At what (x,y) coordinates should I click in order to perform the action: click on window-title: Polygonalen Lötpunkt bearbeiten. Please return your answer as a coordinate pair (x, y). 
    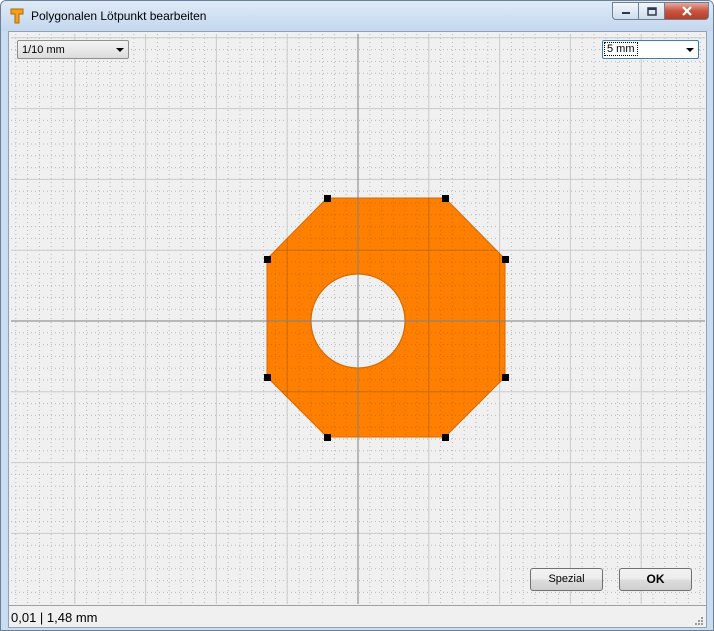
    Looking at the image, I should click on (119, 16).